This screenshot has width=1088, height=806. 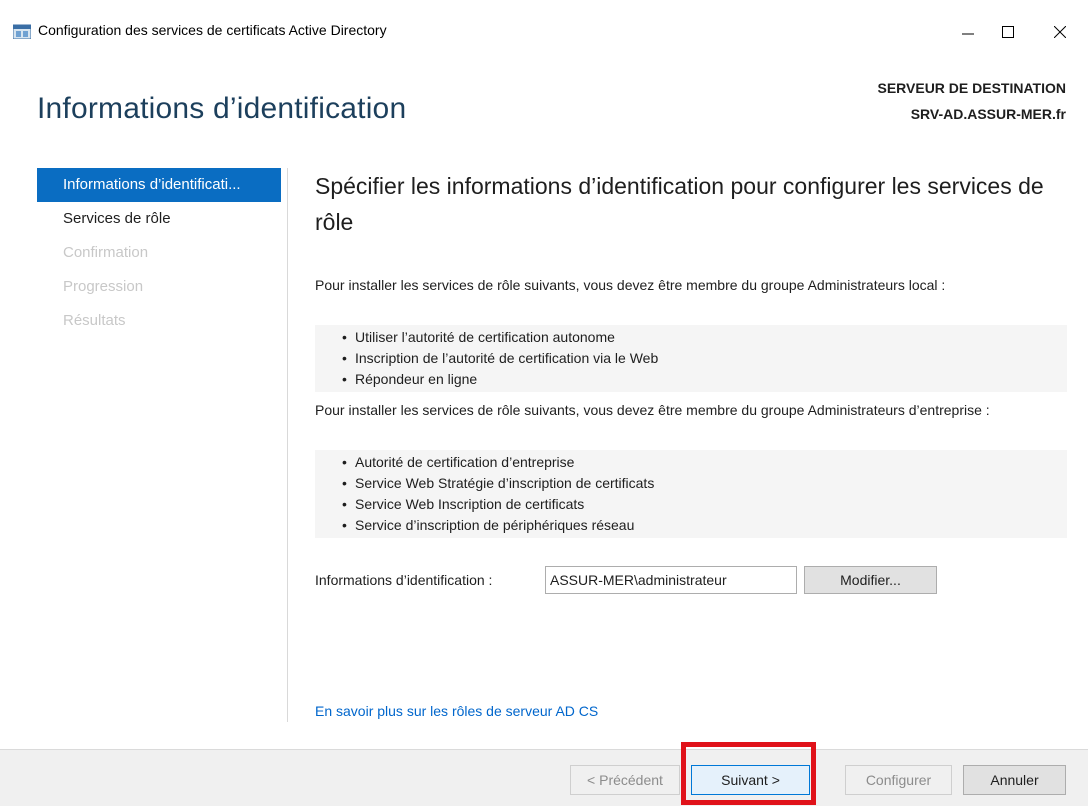 I want to click on next-button: Suivant >, so click(x=750, y=780).